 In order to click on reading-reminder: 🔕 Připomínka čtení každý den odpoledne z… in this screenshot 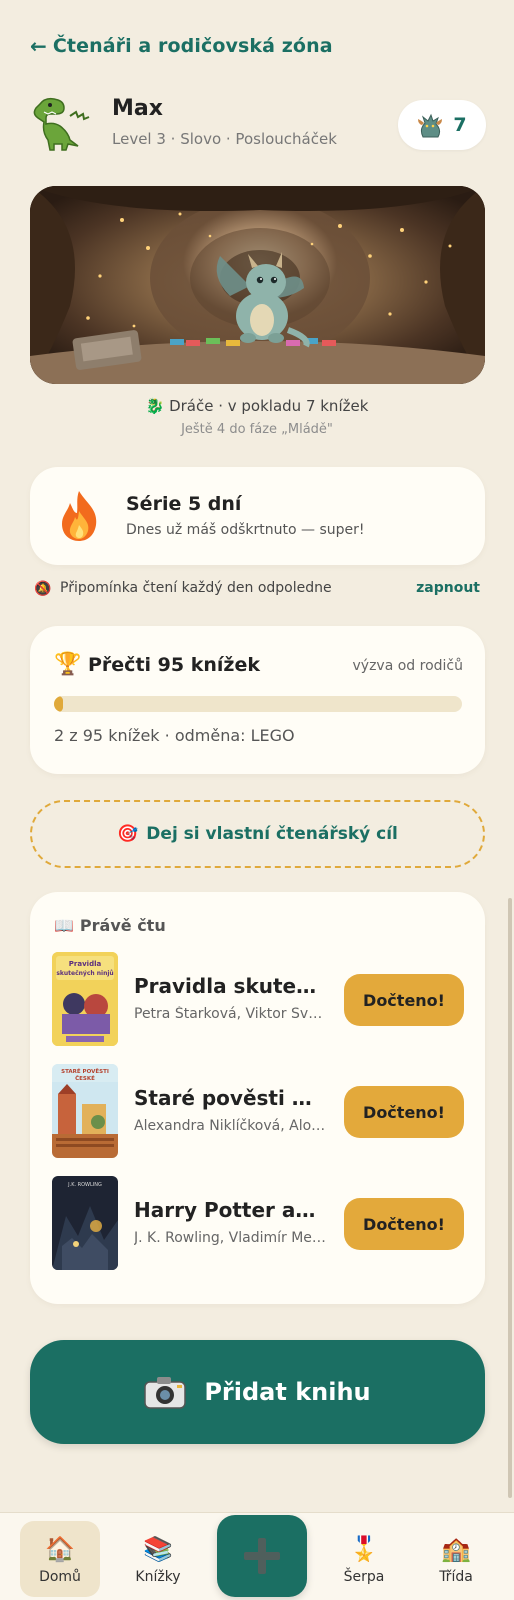, I will do `click(257, 591)`.